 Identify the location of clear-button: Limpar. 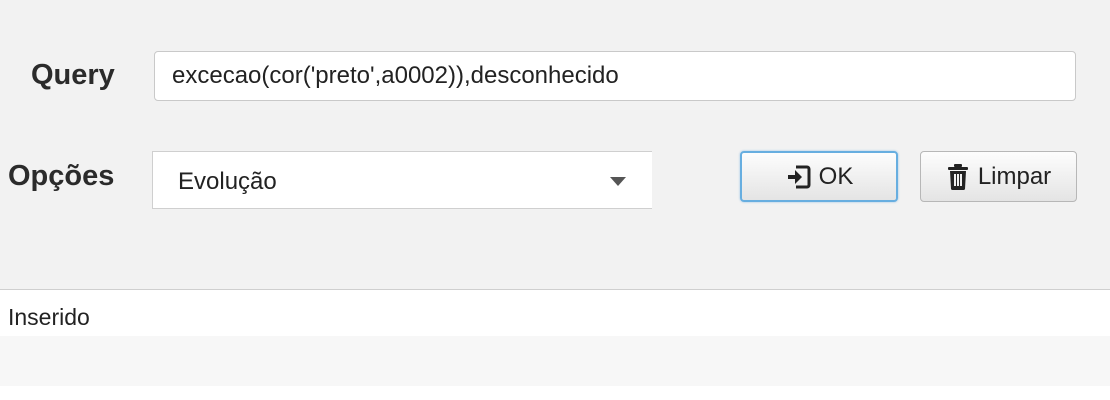
(998, 176).